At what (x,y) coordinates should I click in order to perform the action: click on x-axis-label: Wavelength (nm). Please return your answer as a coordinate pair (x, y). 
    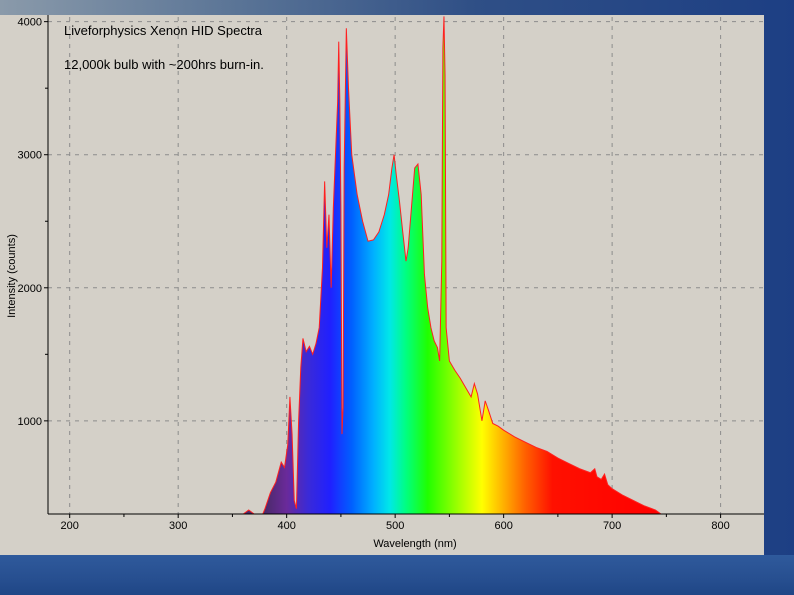
    Looking at the image, I should click on (414, 544).